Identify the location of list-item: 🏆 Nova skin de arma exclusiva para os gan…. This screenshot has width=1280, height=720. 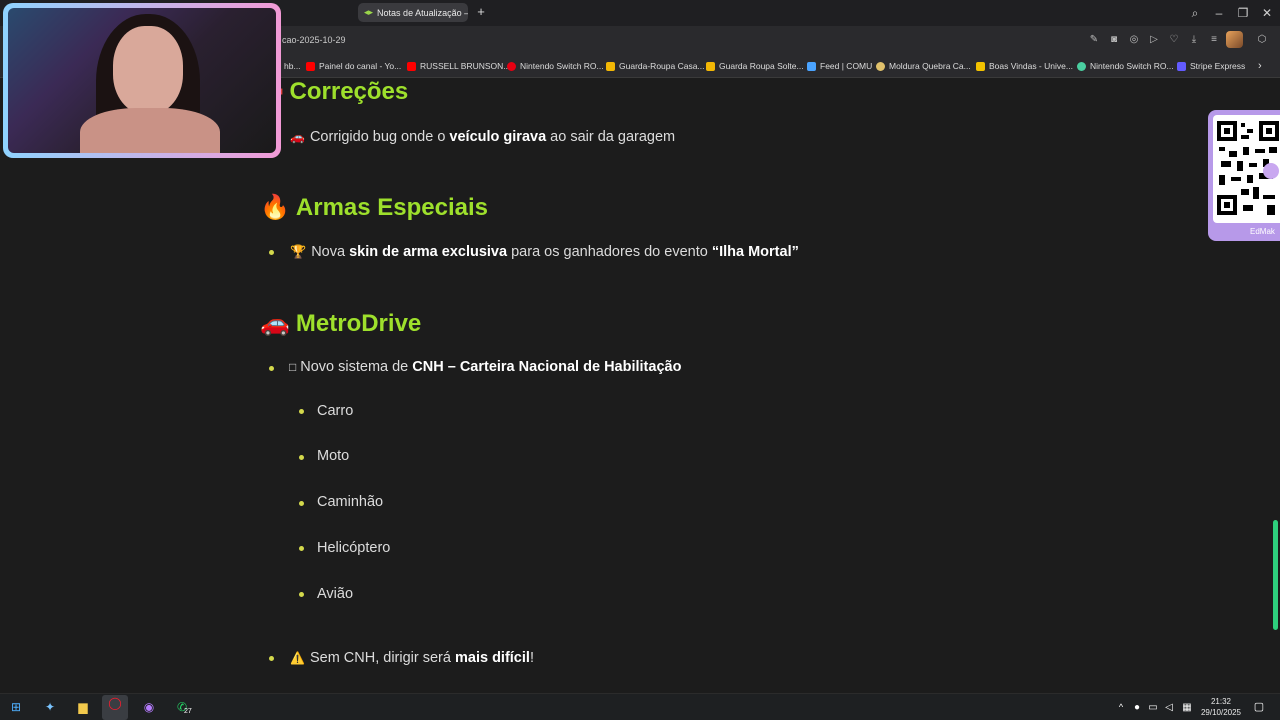
(544, 252).